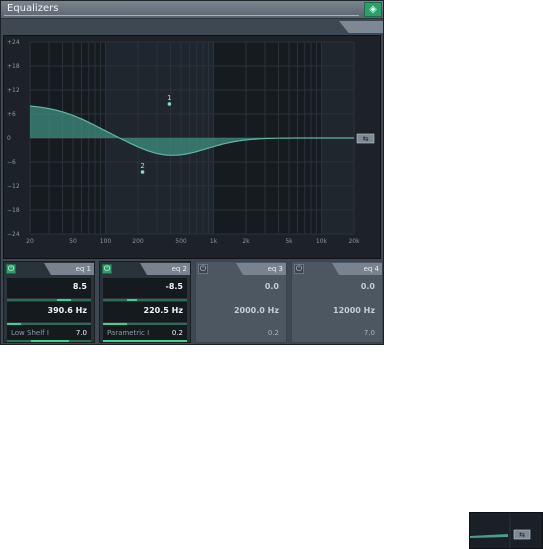  Describe the element at coordinates (322, 241) in the screenshot. I see `x-tick-label: 10k` at that location.